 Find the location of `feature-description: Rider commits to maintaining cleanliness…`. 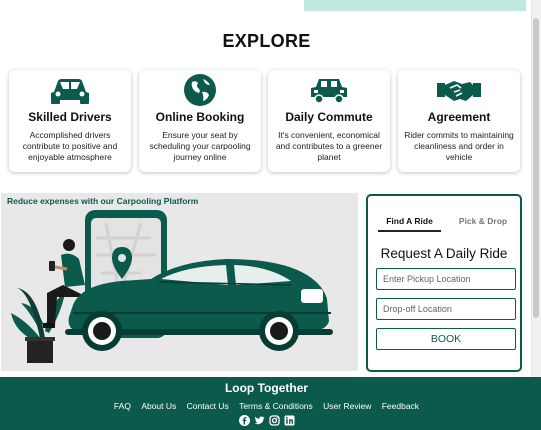

feature-description: Rider commits to maintaining cleanliness… is located at coordinates (459, 146).